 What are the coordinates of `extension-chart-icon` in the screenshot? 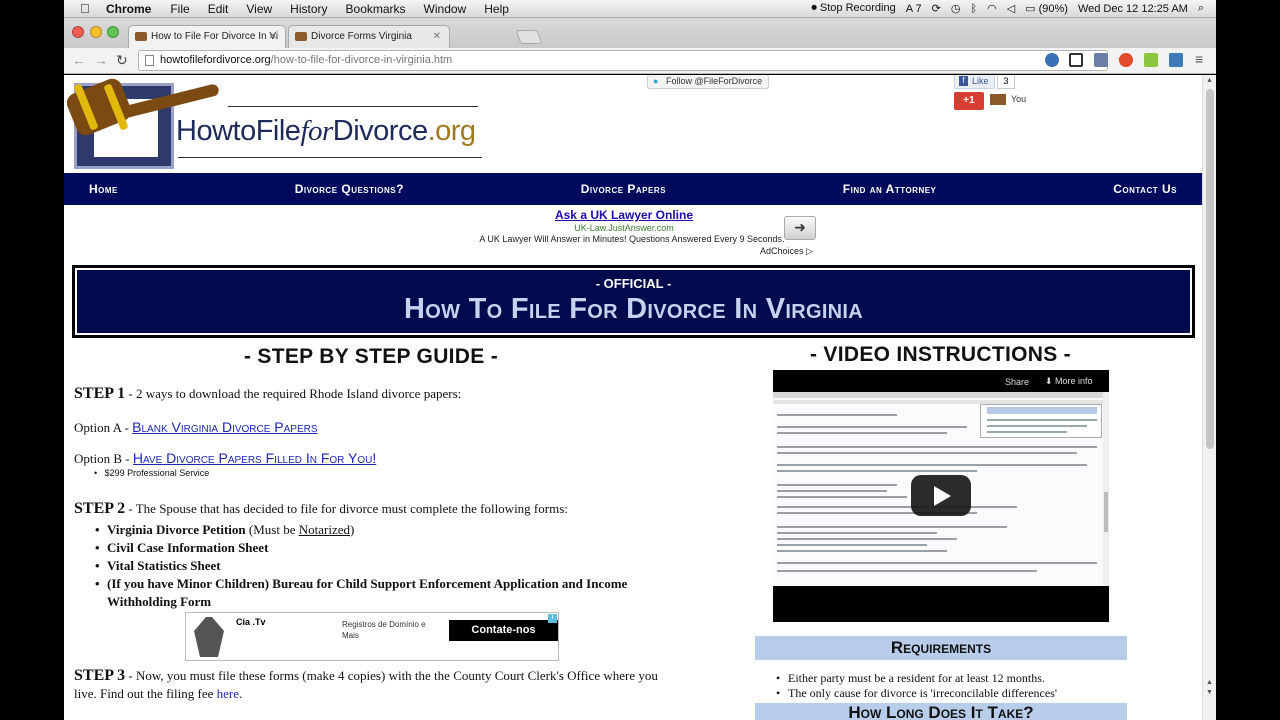 It's located at (1176, 60).